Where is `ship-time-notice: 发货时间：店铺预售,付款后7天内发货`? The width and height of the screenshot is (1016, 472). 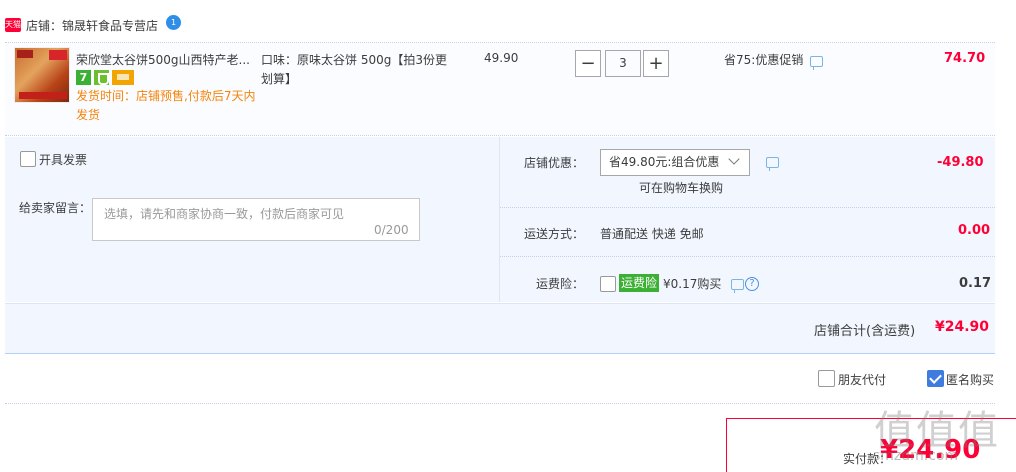 ship-time-notice: 发货时间：店铺预售,付款后7天内发货 is located at coordinates (166, 105).